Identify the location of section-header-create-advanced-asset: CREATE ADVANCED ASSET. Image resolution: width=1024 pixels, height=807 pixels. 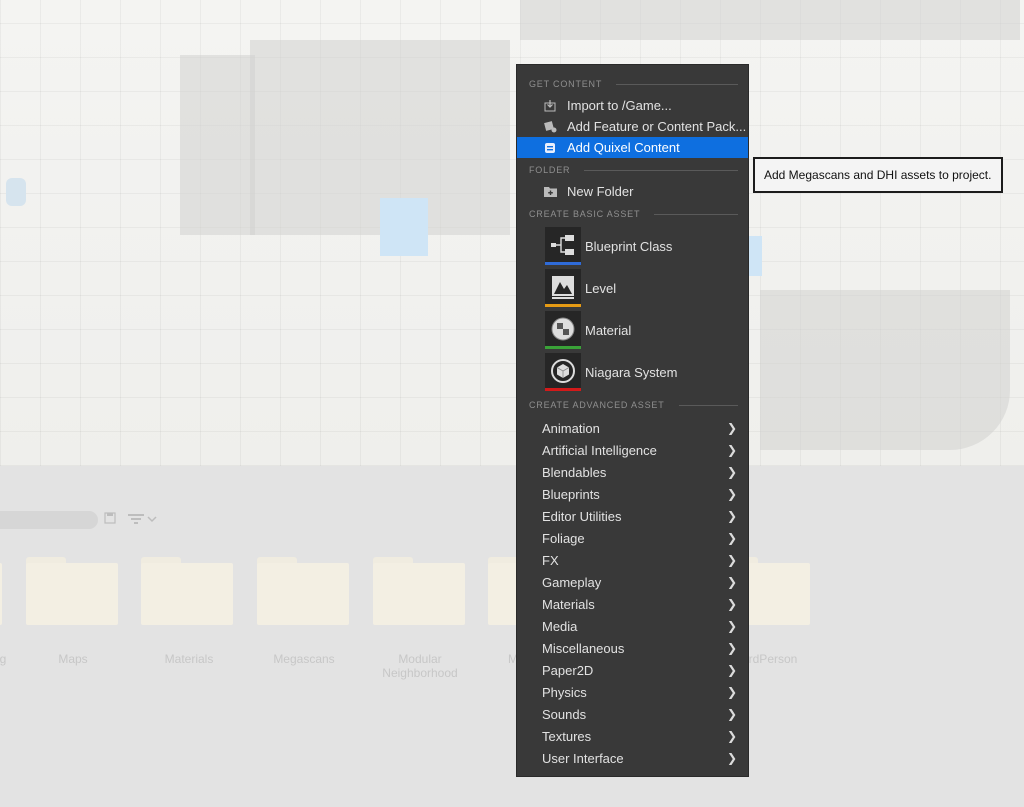
(633, 405).